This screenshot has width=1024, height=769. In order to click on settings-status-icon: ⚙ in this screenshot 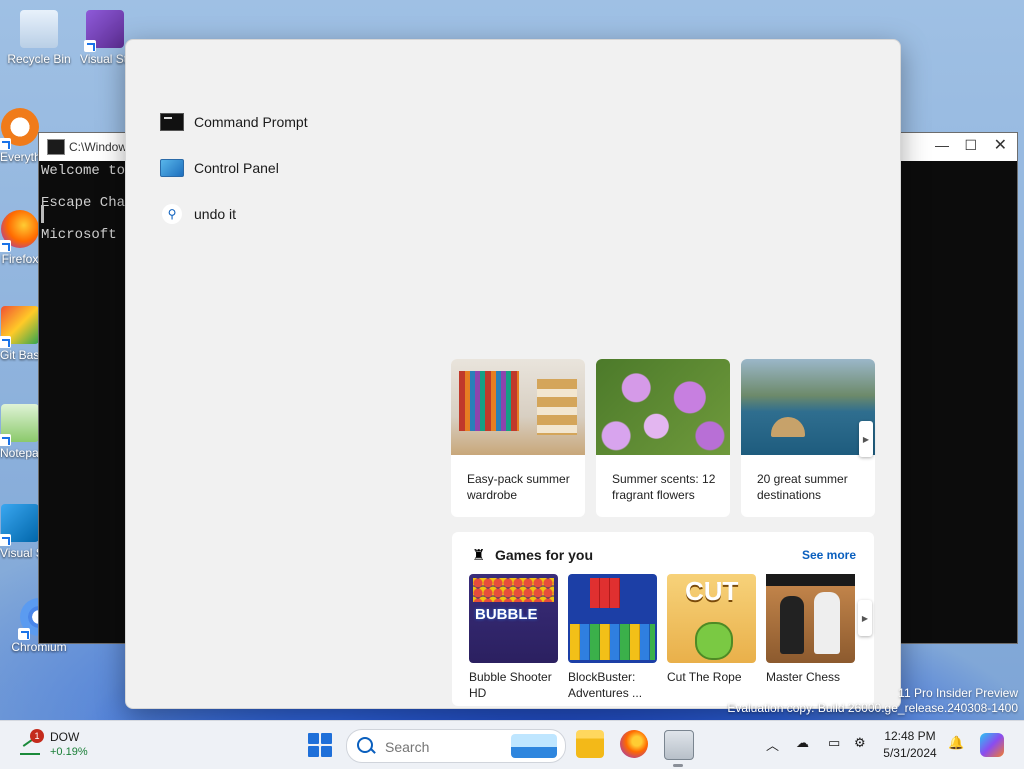, I will do `click(860, 743)`.